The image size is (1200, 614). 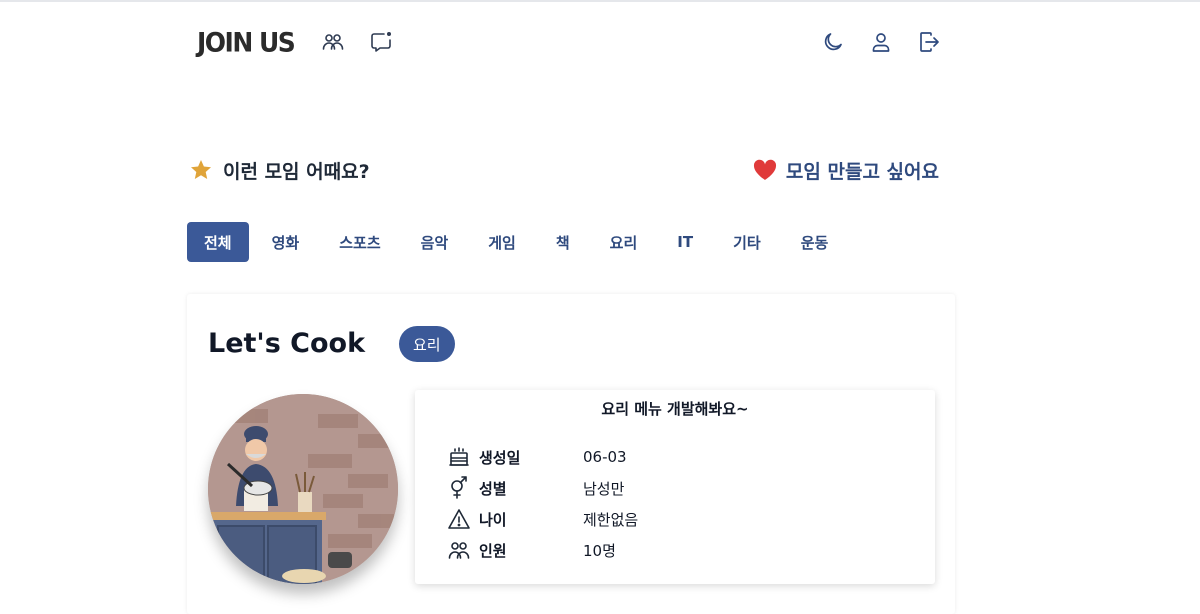 What do you see at coordinates (600, 1) in the screenshot?
I see `top-border` at bounding box center [600, 1].